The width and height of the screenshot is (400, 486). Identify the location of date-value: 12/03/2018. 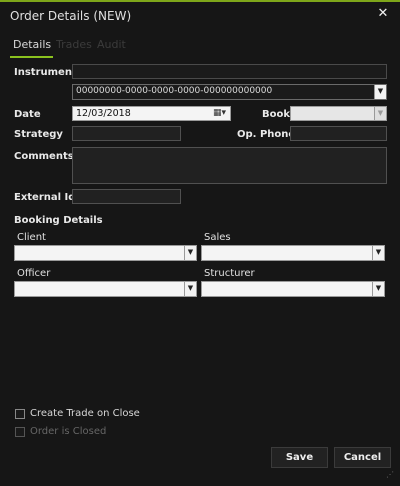
(103, 113).